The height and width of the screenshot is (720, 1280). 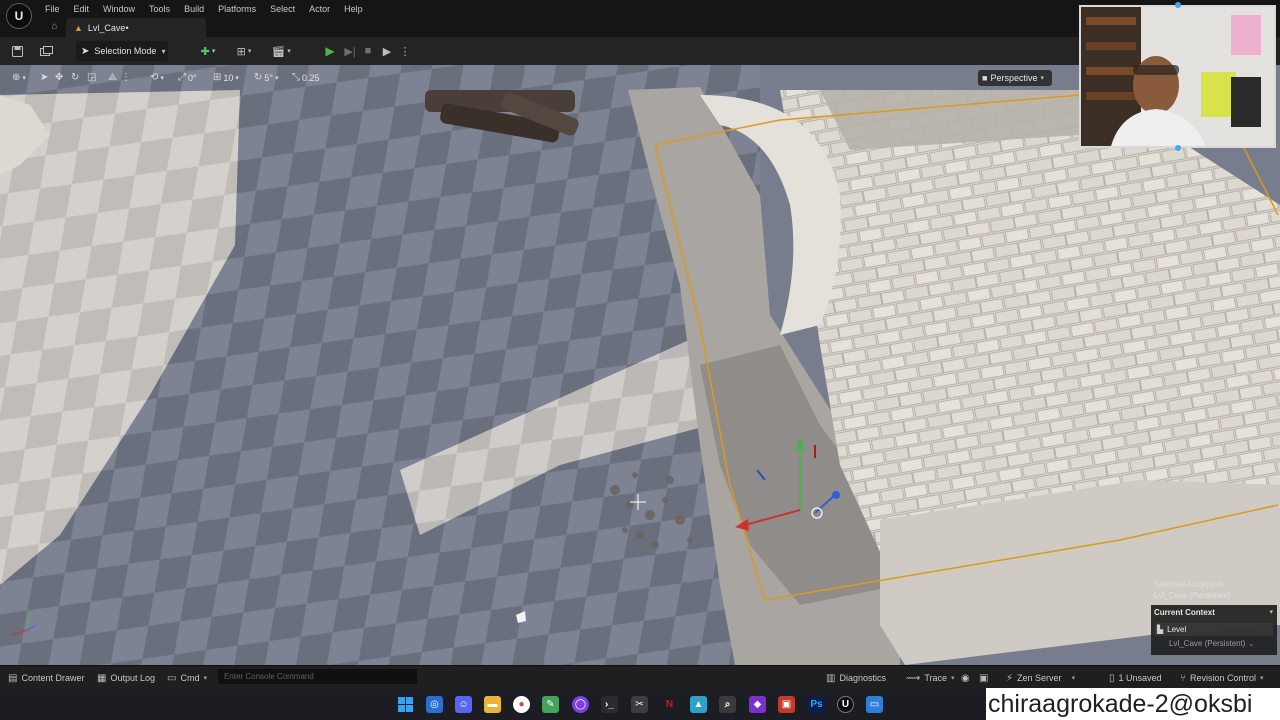 What do you see at coordinates (112, 77) in the screenshot?
I see `coordinate-space-button: ⟁` at bounding box center [112, 77].